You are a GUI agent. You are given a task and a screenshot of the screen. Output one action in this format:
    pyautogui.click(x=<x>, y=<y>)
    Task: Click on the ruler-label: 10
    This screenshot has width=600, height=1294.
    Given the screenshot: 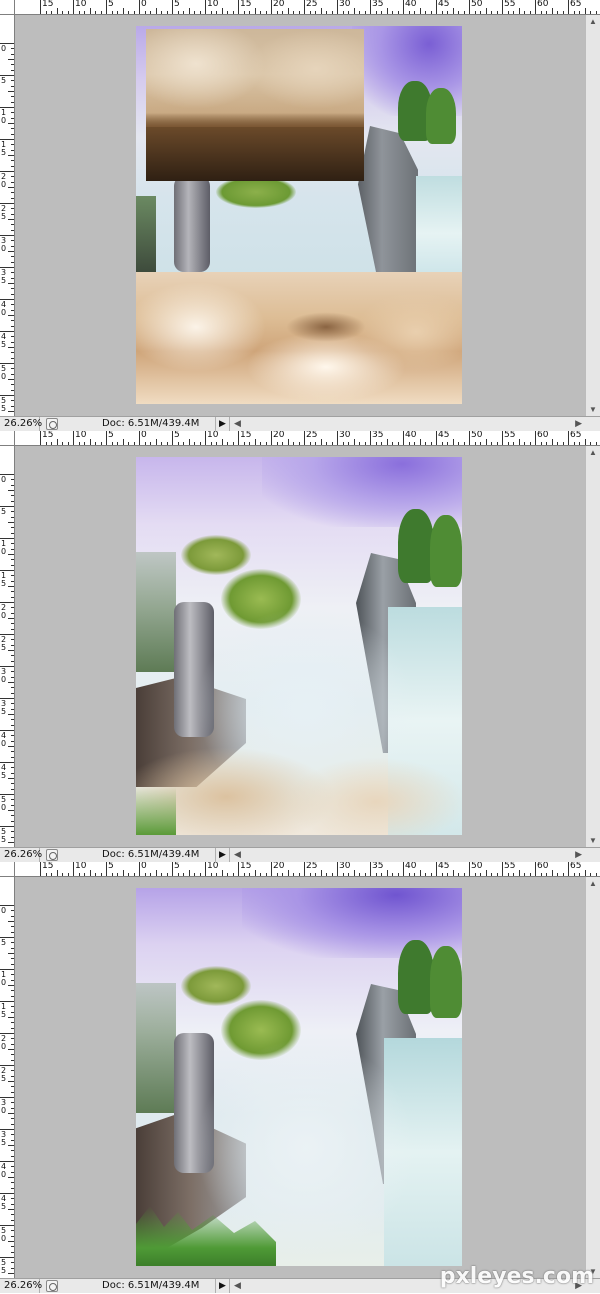 What is the action you would take?
    pyautogui.click(x=213, y=866)
    